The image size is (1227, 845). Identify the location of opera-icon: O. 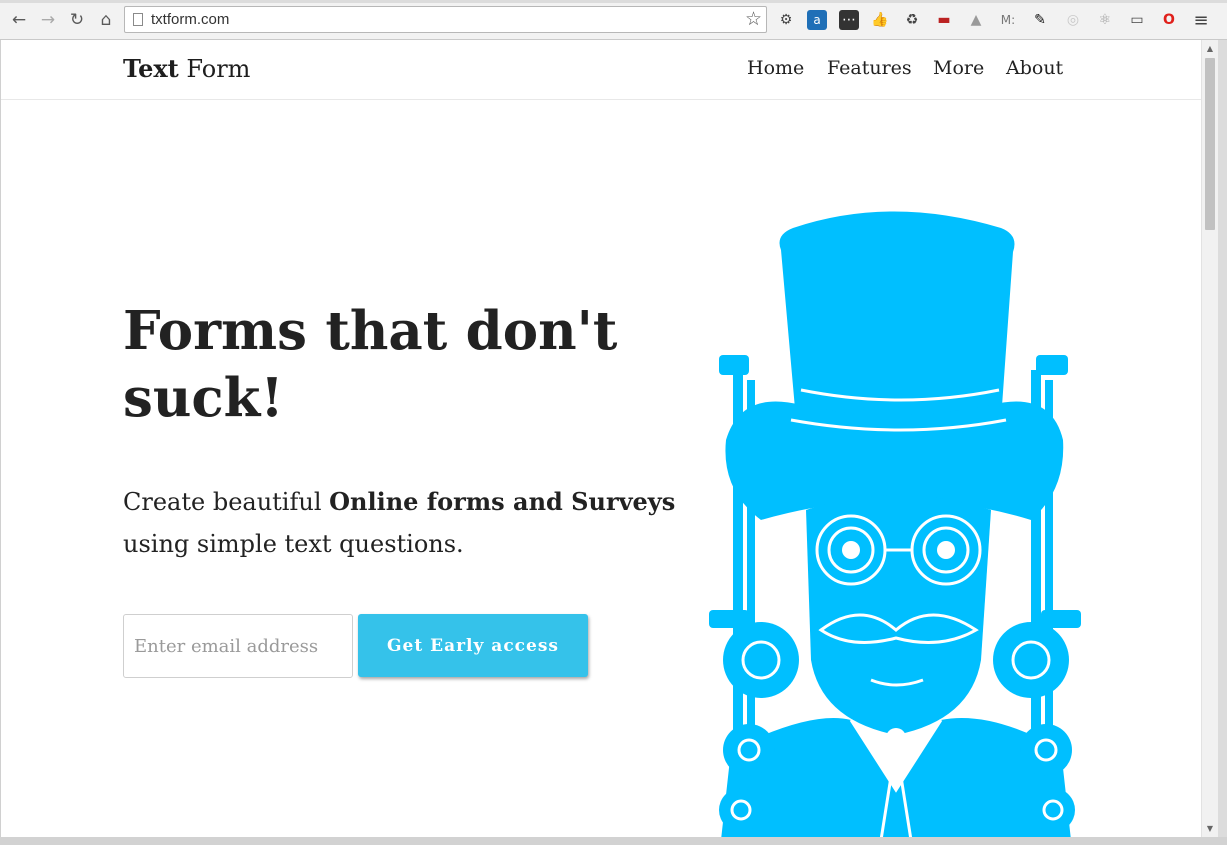
(1169, 20).